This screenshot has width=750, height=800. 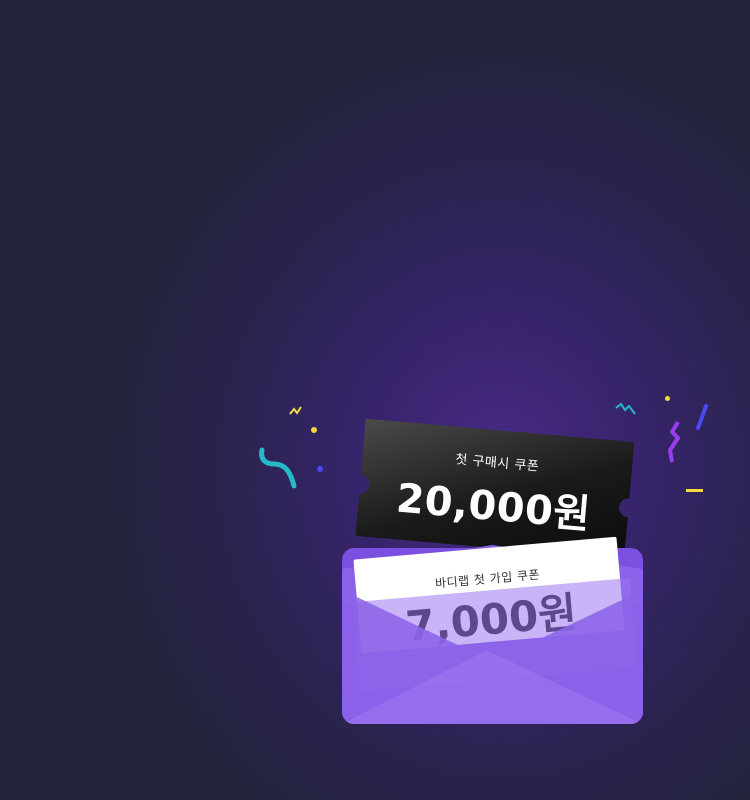 I want to click on confetti-squiggle-yellow, so click(x=295, y=410).